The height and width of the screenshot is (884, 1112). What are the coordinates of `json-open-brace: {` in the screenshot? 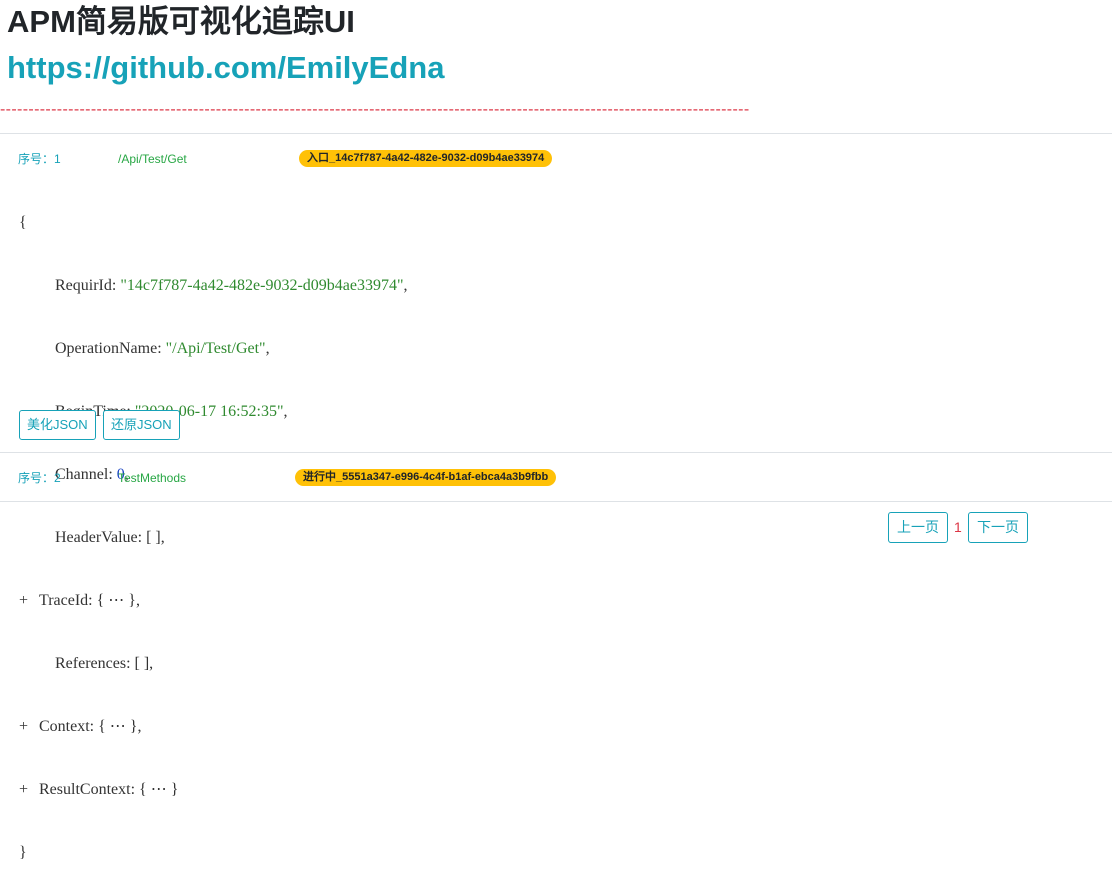 It's located at (23, 222).